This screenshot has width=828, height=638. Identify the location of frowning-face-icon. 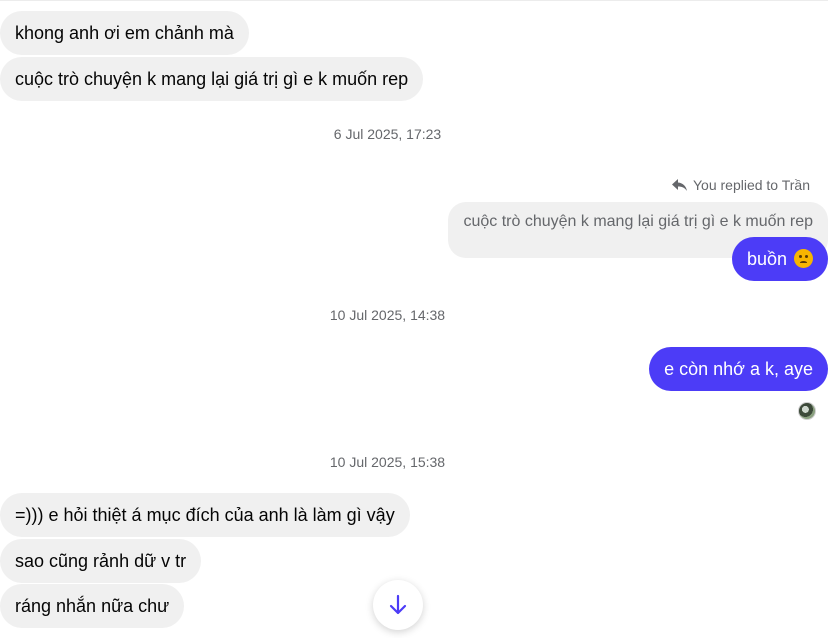
(803, 258).